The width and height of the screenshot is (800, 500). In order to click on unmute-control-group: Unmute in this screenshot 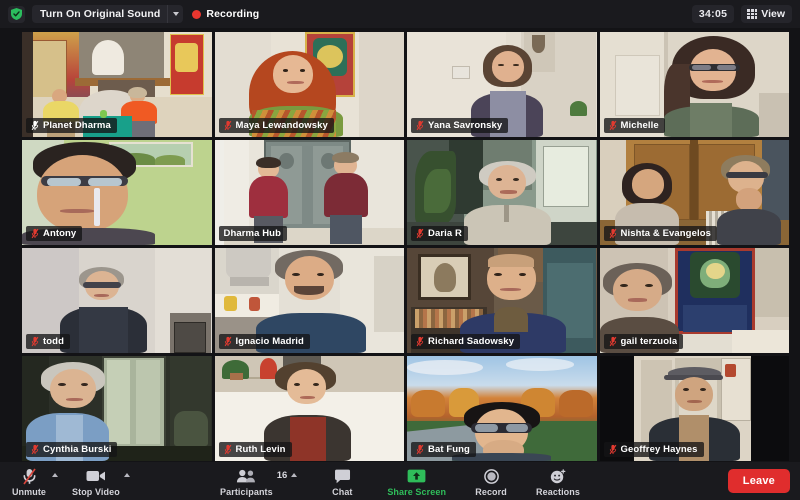, I will do `click(34, 481)`.